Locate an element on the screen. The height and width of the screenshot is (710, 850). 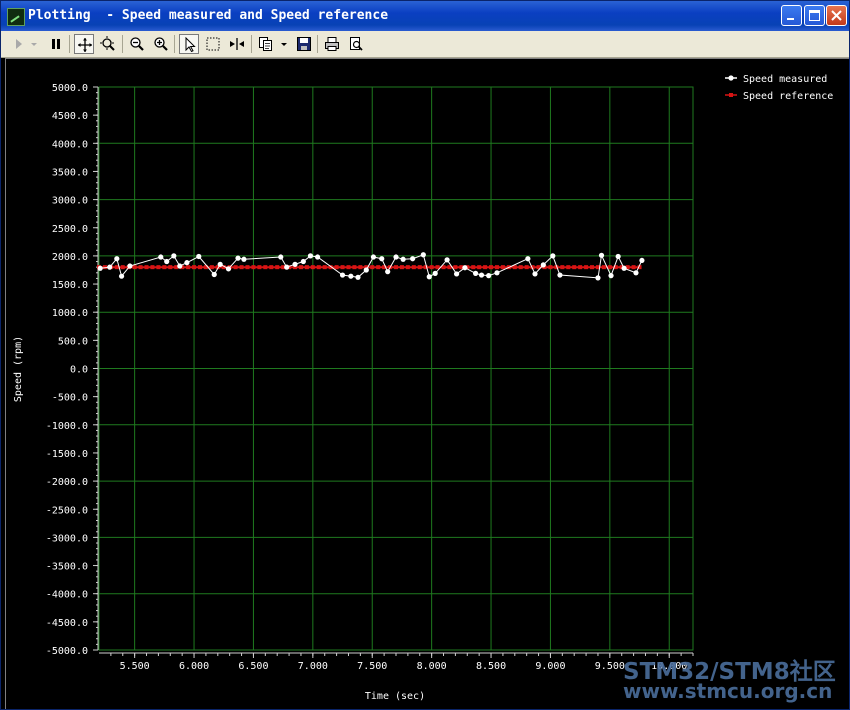
play-dropdown-button is located at coordinates (33, 44).